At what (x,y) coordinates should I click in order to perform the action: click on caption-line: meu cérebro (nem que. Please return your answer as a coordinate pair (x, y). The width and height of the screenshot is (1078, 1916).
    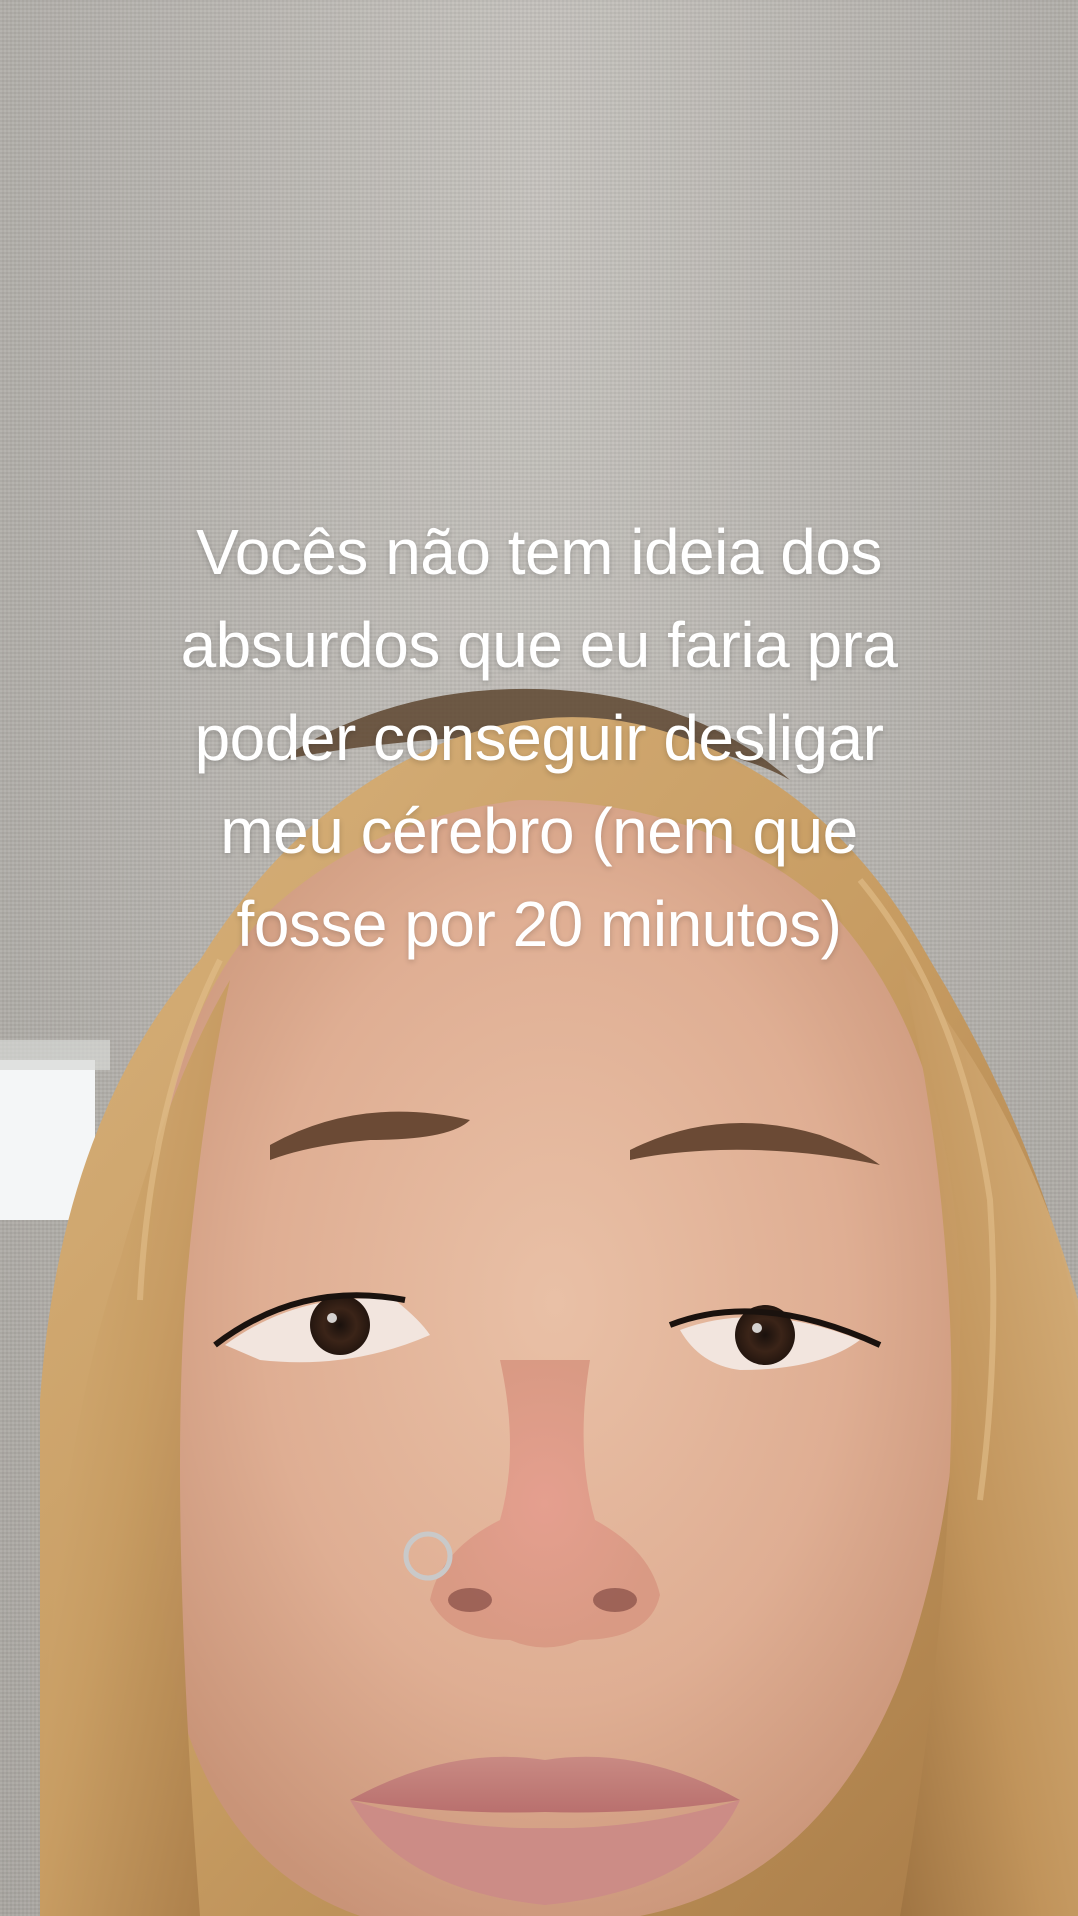
    Looking at the image, I should click on (539, 831).